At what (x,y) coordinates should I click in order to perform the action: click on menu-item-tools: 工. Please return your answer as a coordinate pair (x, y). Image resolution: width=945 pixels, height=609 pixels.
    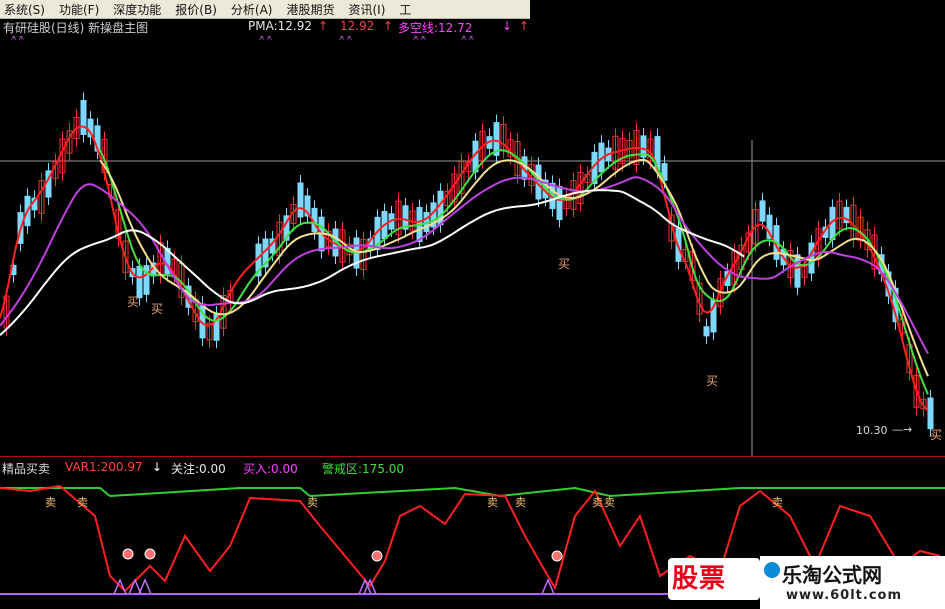
    Looking at the image, I should click on (405, 9).